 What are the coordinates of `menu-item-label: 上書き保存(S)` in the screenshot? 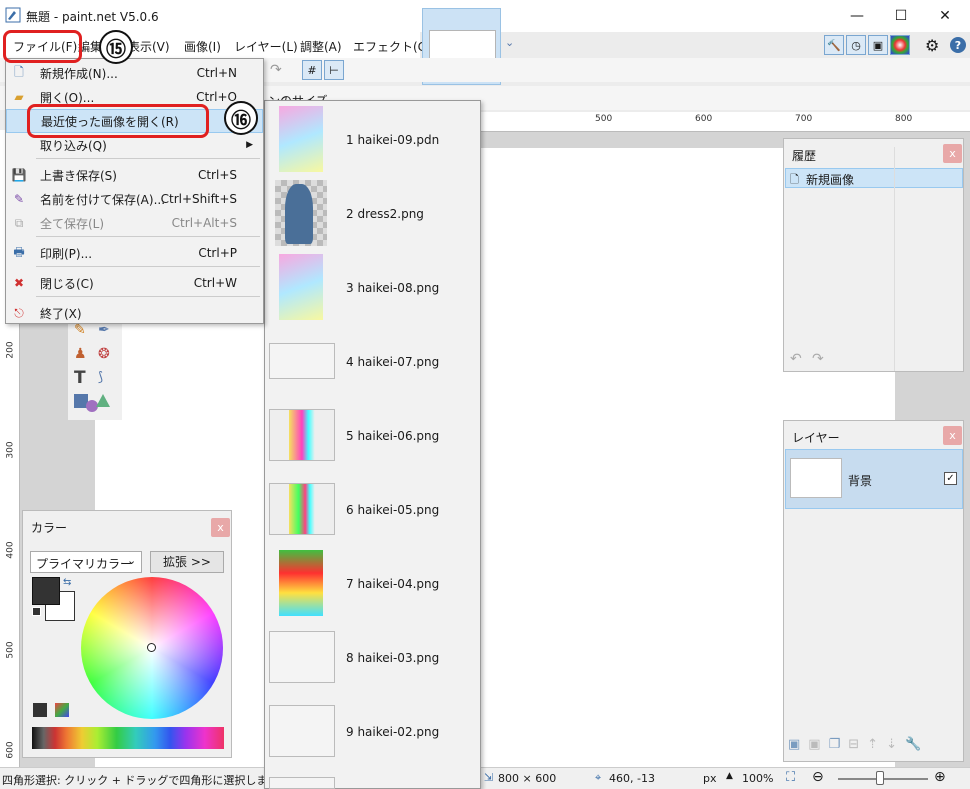 It's located at (78, 175).